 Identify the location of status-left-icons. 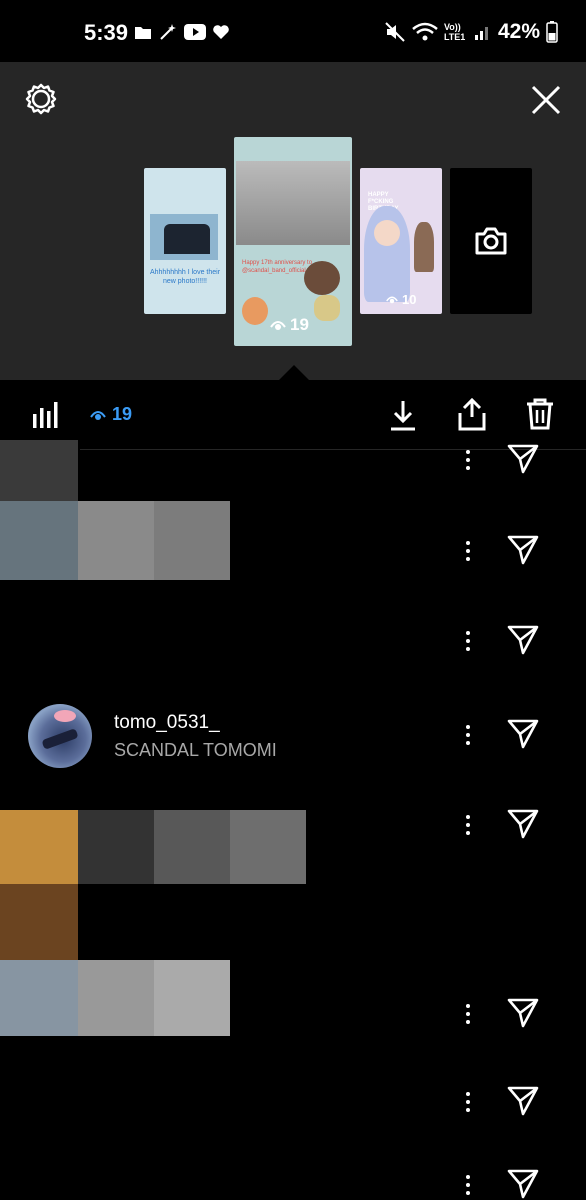
(182, 32).